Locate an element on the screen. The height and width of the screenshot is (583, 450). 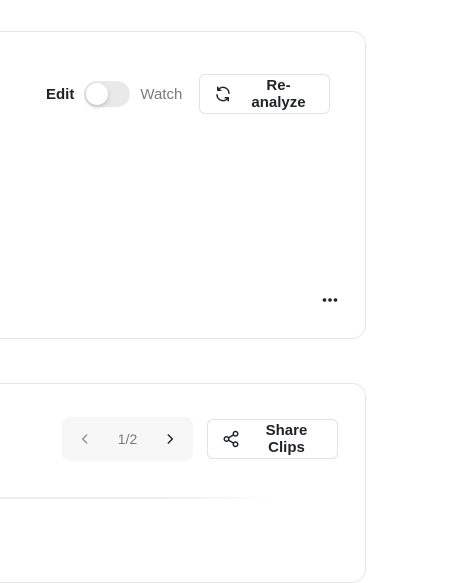
reanalyze-button: Re-analyze is located at coordinates (264, 94).